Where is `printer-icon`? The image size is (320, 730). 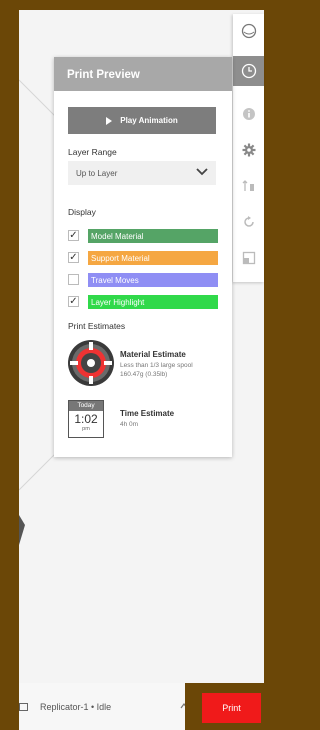
printer-icon is located at coordinates (23, 707).